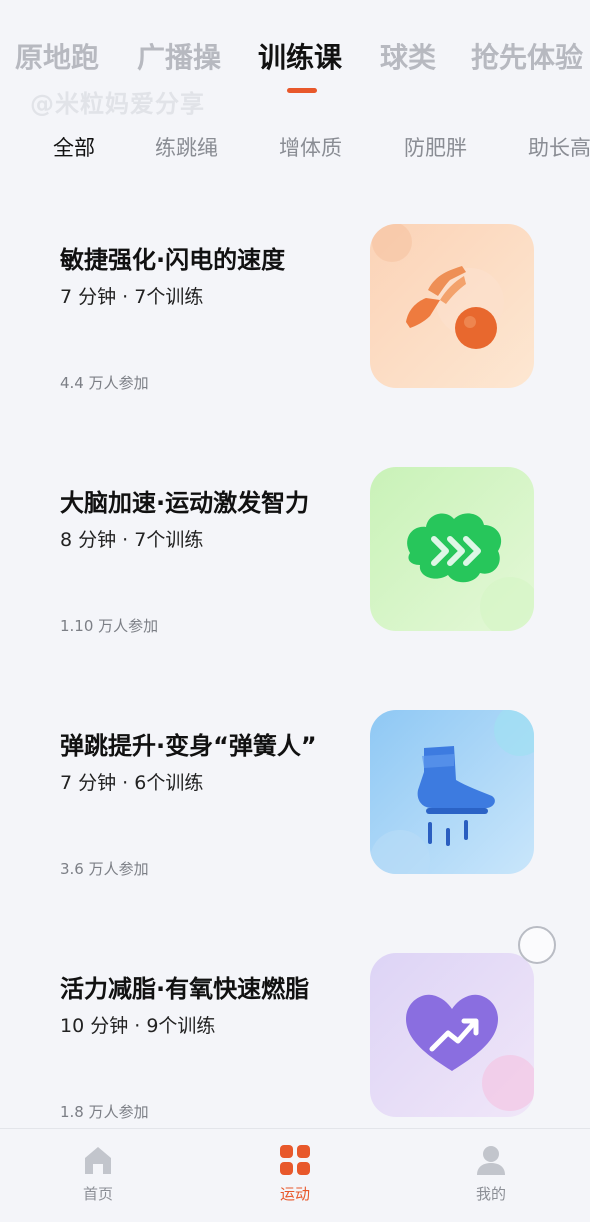 This screenshot has height=1222, width=590. What do you see at coordinates (98, 1160) in the screenshot?
I see `home-icon` at bounding box center [98, 1160].